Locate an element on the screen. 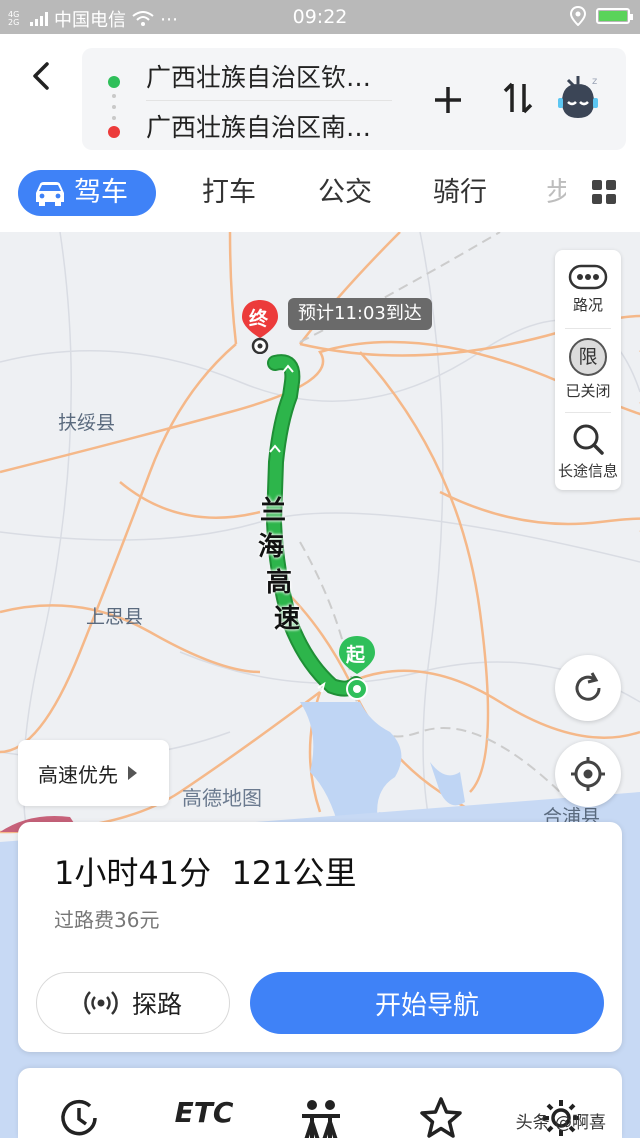 The height and width of the screenshot is (1138, 640). restriction-icon: 限 is located at coordinates (588, 357).